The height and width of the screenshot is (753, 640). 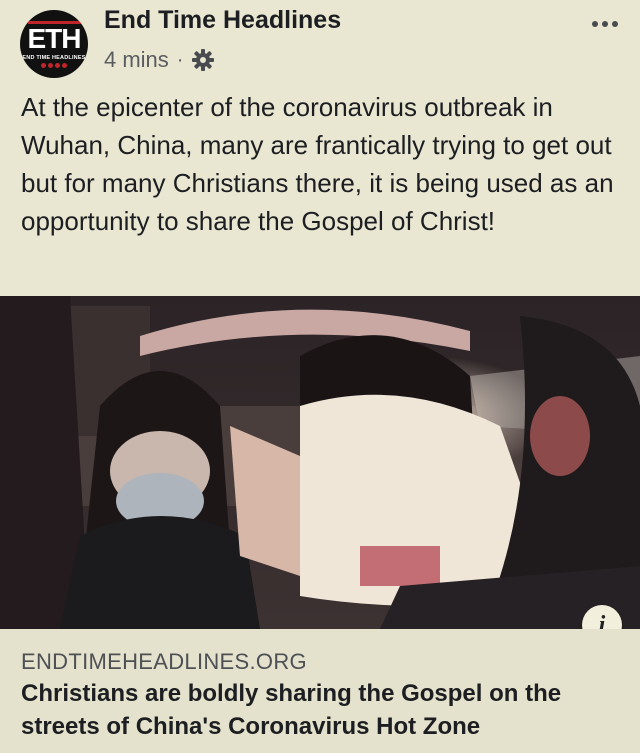 What do you see at coordinates (54, 37) in the screenshot?
I see `avatar-initials: ETH` at bounding box center [54, 37].